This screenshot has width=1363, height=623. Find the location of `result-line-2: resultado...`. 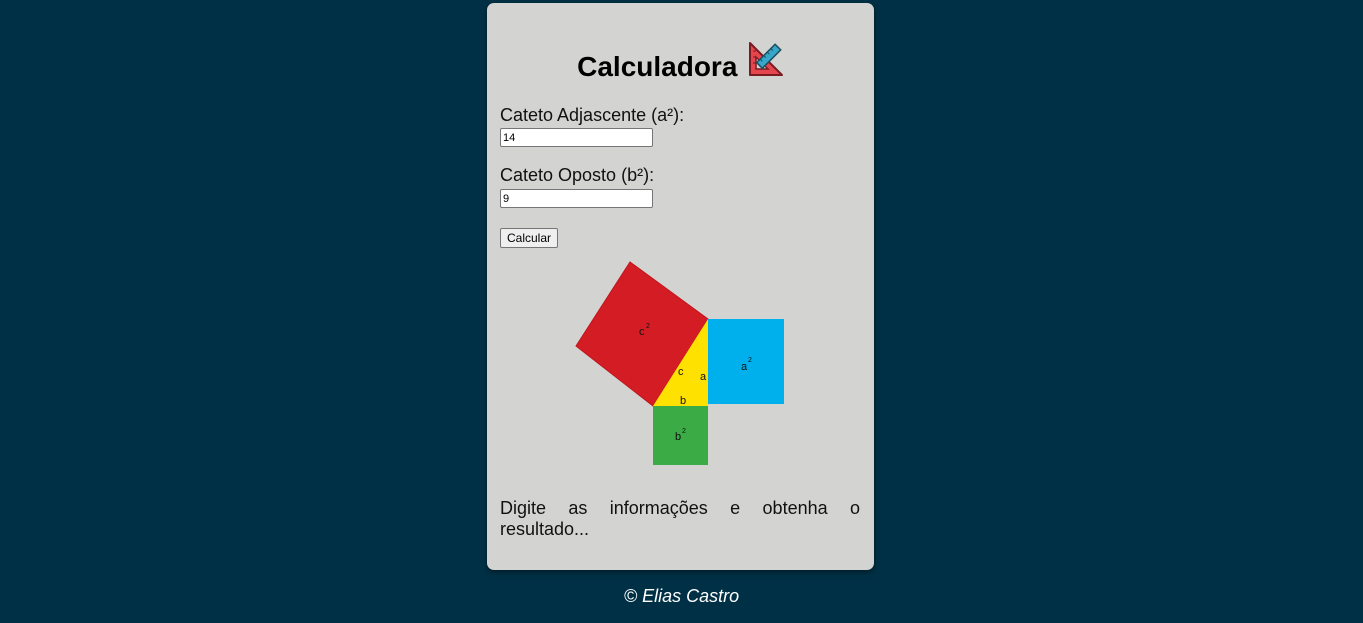

result-line-2: resultado... is located at coordinates (545, 529).